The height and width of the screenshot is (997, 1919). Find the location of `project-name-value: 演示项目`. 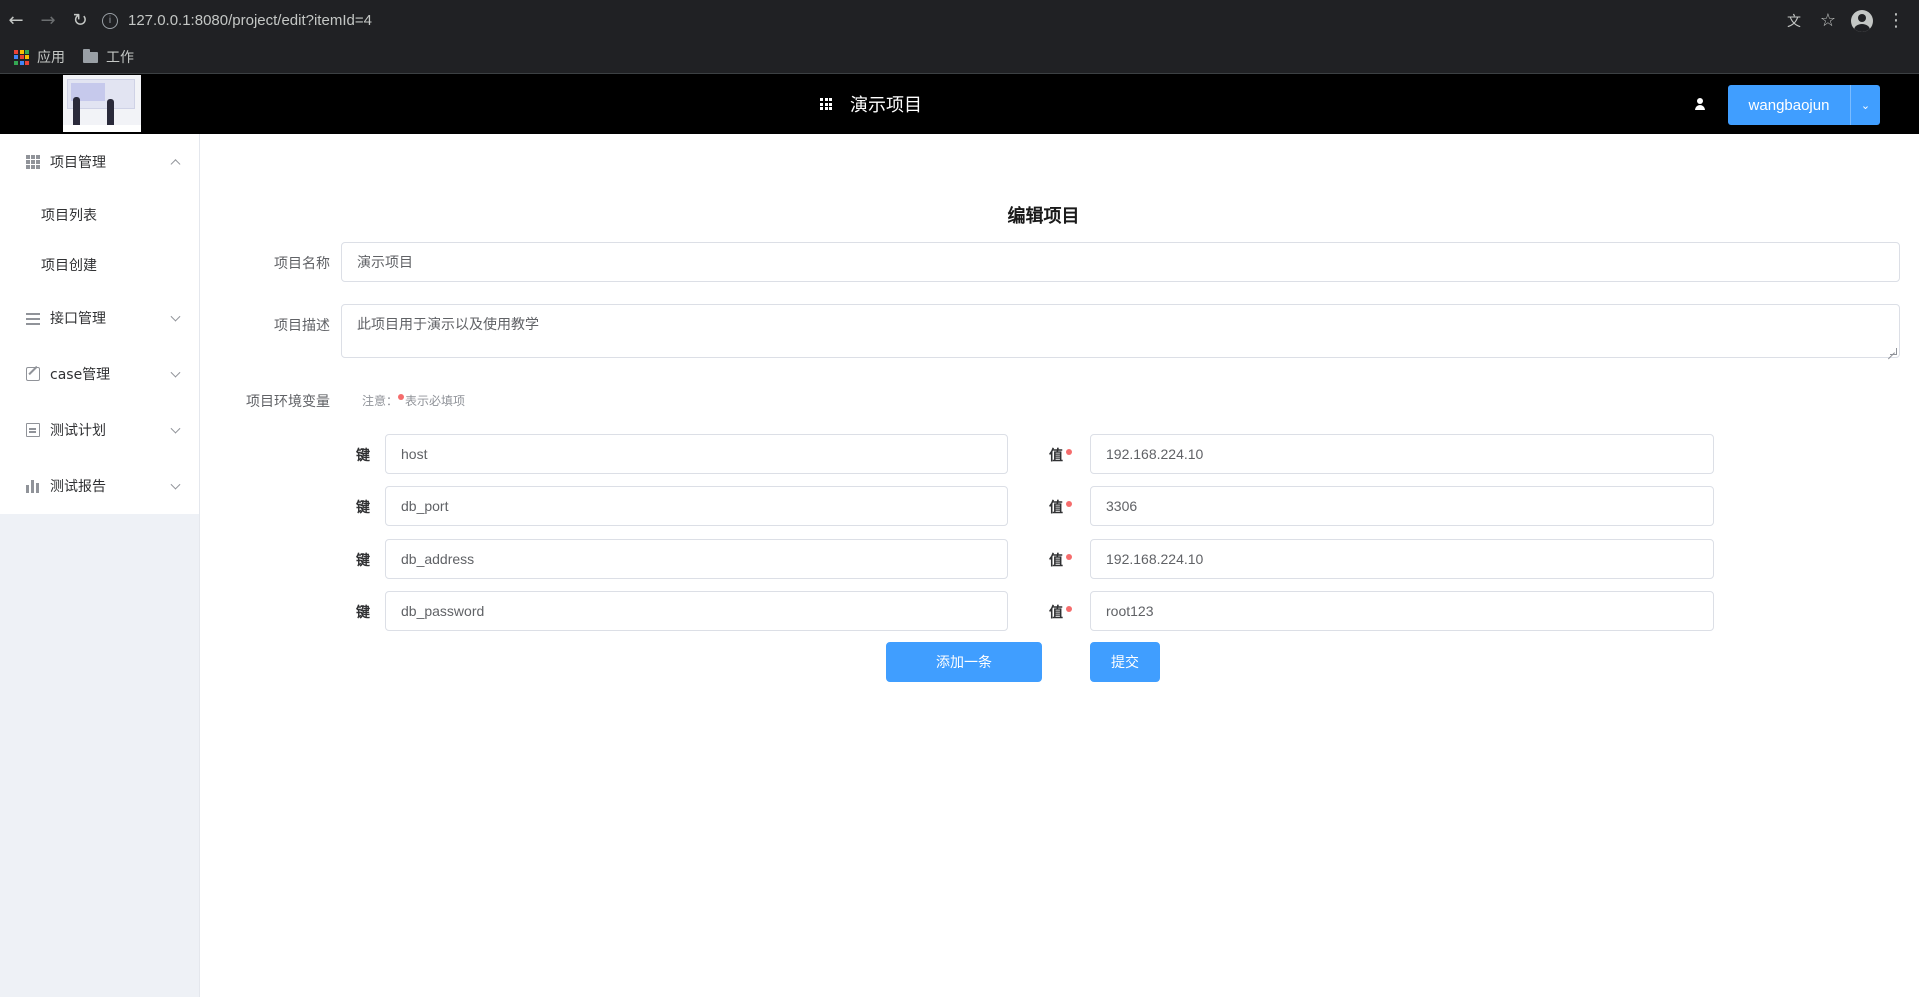

project-name-value: 演示项目 is located at coordinates (385, 262).